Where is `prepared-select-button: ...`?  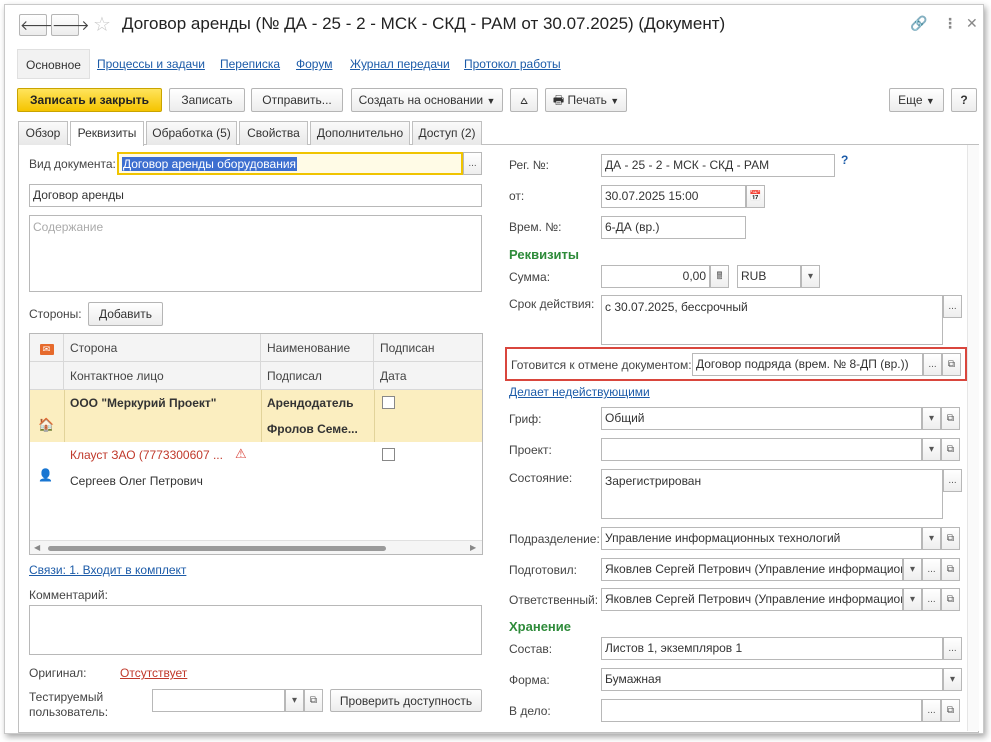
prepared-select-button: ... is located at coordinates (931, 569).